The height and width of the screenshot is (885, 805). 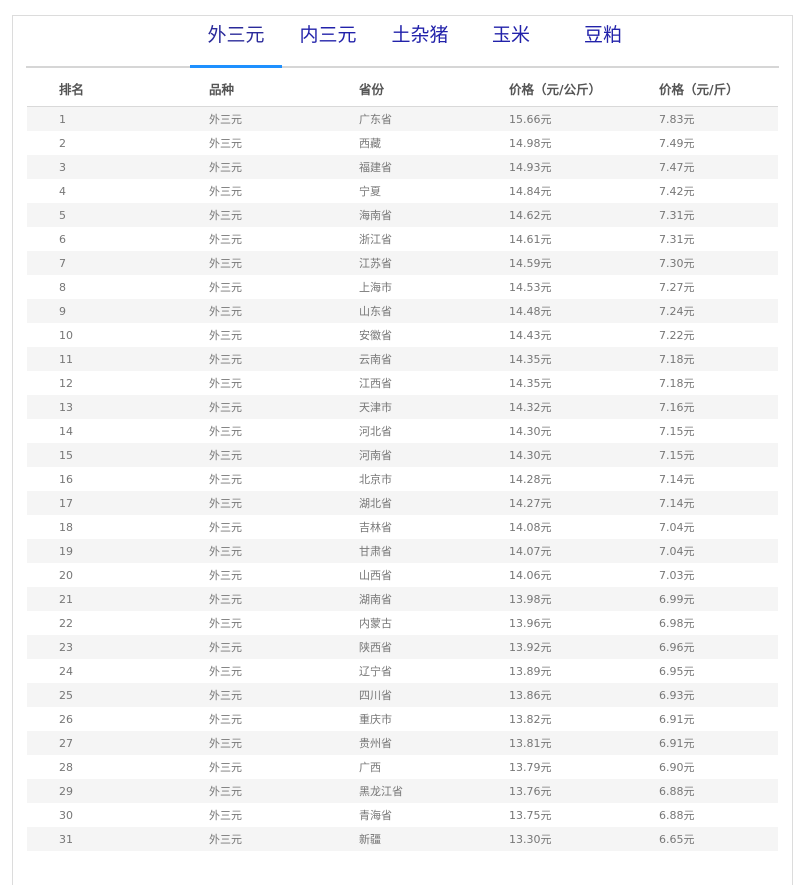 What do you see at coordinates (66, 503) in the screenshot?
I see `cell-rank: 17` at bounding box center [66, 503].